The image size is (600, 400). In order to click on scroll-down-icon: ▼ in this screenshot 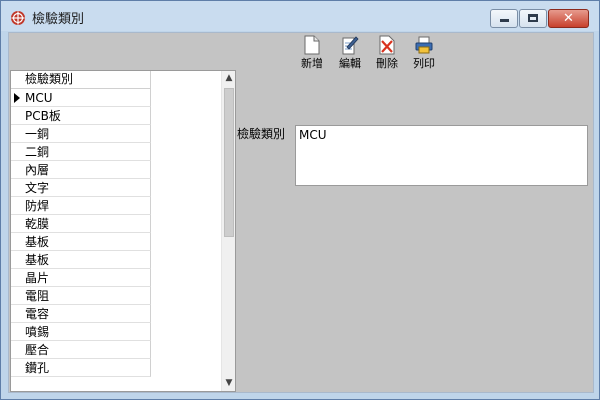, I will do `click(228, 383)`.